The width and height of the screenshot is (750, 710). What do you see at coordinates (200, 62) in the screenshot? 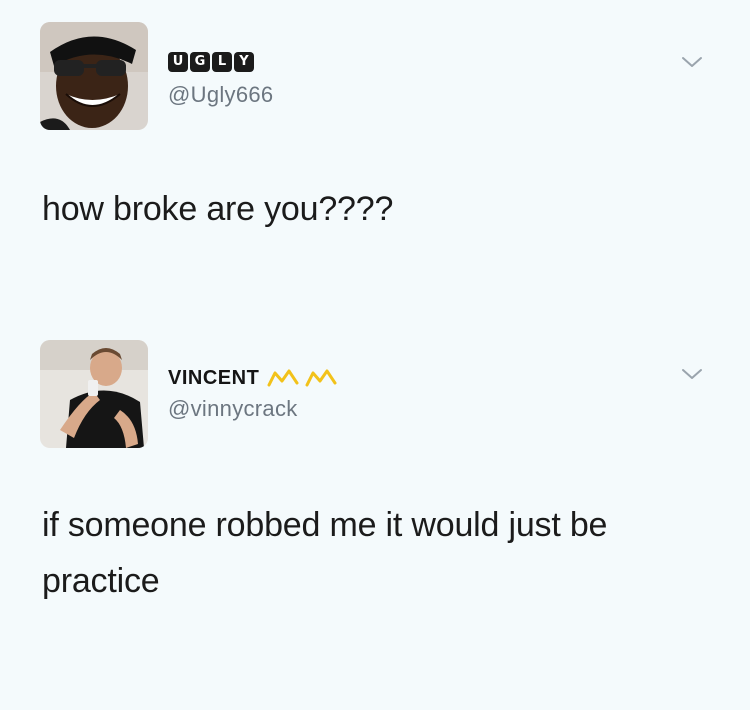
I see `display-name-letter: G` at bounding box center [200, 62].